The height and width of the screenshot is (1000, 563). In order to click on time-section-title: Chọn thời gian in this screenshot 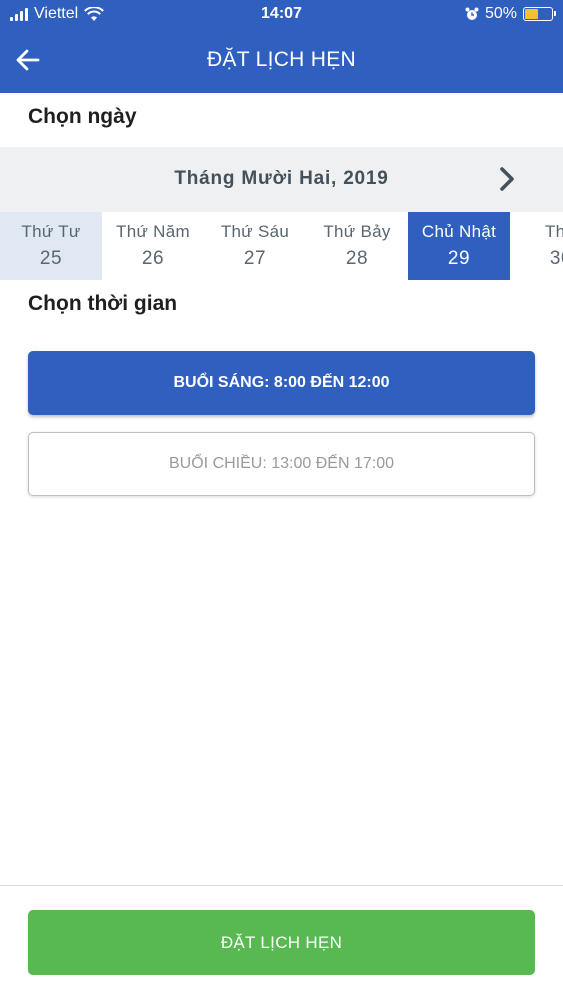, I will do `click(103, 303)`.